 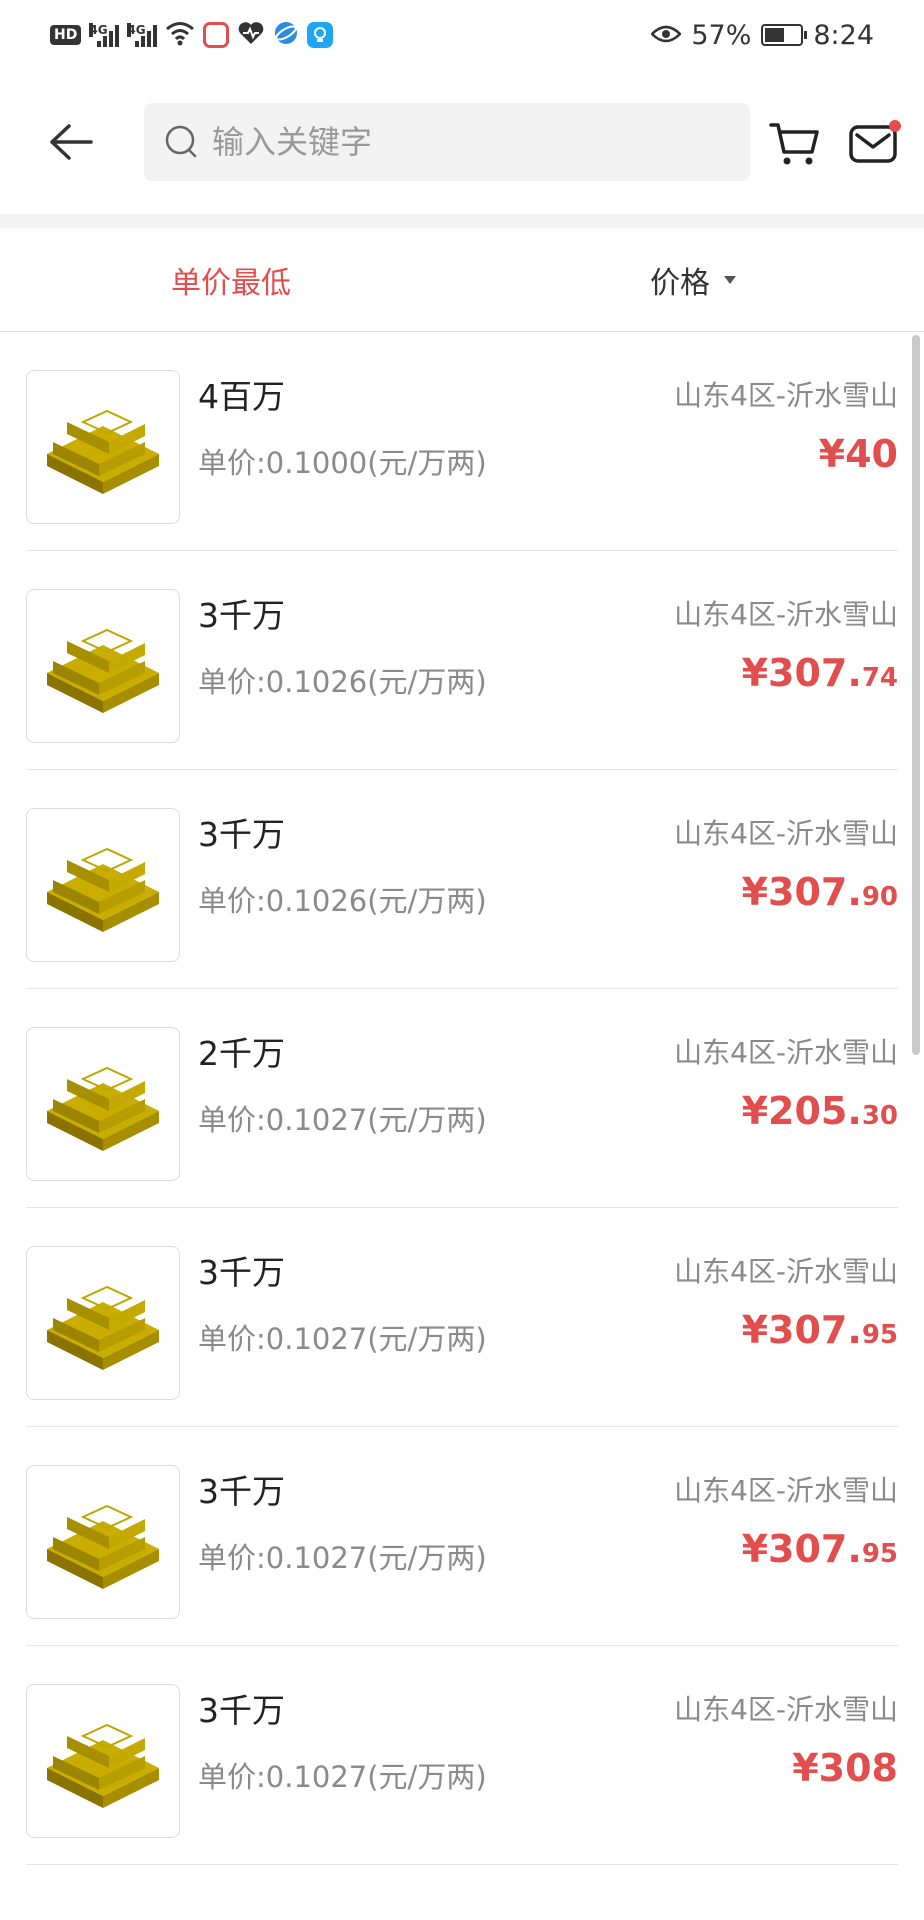 I want to click on listing-item: 3千万 单价:0.1026(元/万两) 山东4区-沂水雪山 ¥307.74, so click(x=462, y=660).